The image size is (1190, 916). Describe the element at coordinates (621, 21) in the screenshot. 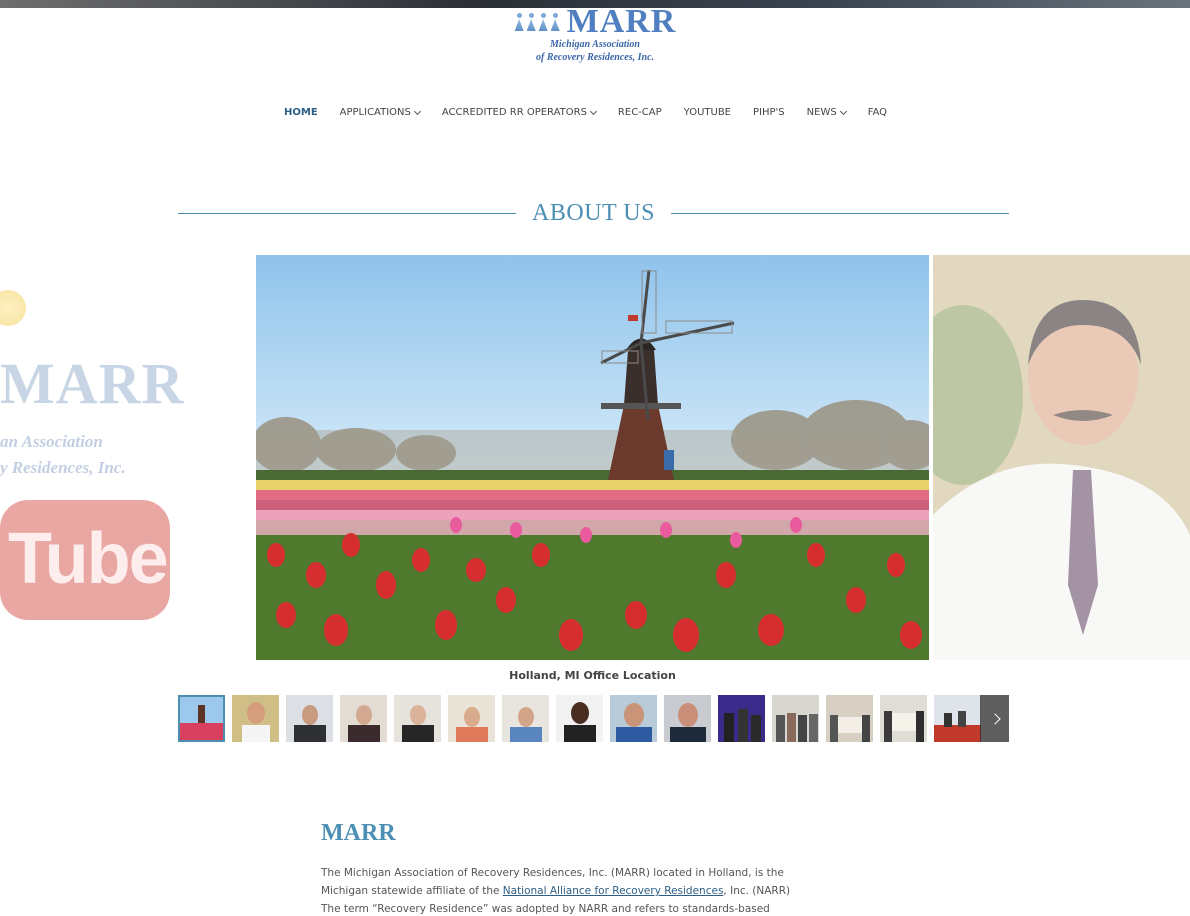

I see `logo-word: MARR` at that location.